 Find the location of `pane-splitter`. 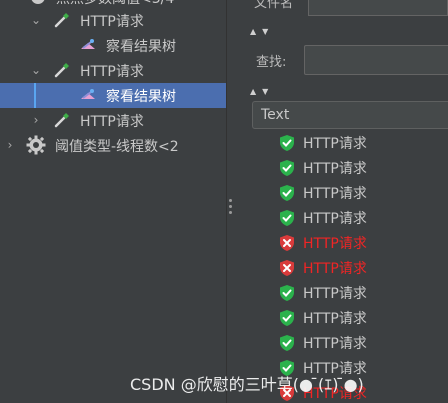

pane-splitter is located at coordinates (230, 201).